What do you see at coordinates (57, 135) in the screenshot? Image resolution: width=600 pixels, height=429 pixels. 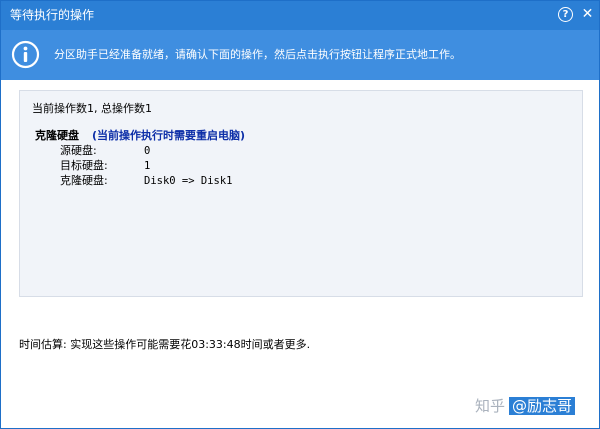 I see `operation-name: 克隆硬盘` at bounding box center [57, 135].